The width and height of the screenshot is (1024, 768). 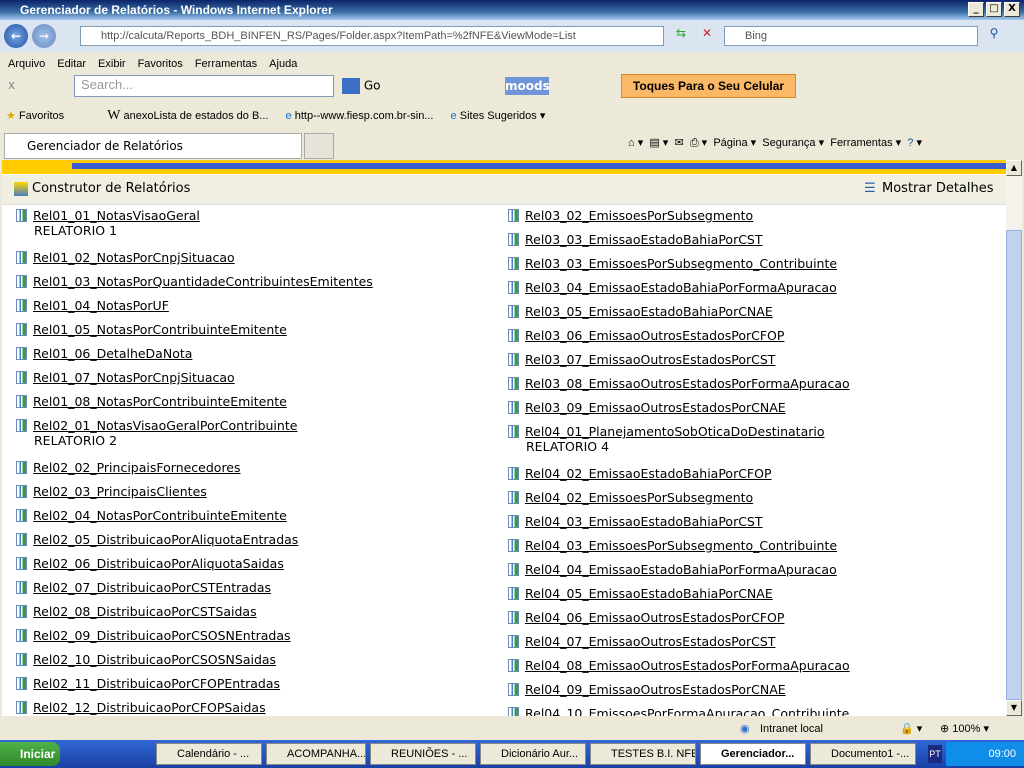 I want to click on taskbar-item: TESTES B.I. NFE, so click(x=643, y=754).